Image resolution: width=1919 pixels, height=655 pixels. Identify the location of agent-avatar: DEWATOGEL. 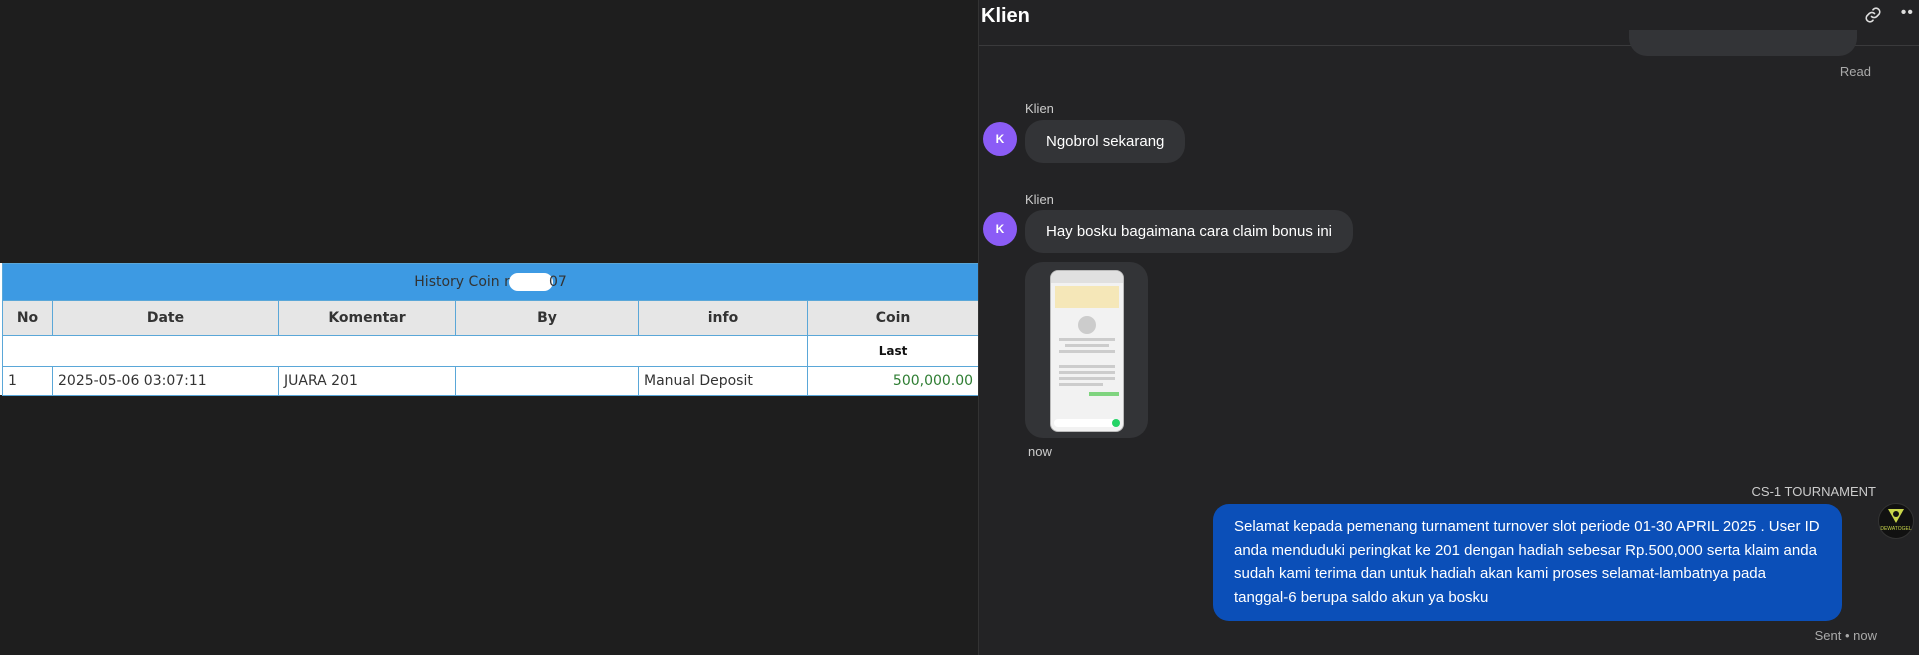
(1896, 521).